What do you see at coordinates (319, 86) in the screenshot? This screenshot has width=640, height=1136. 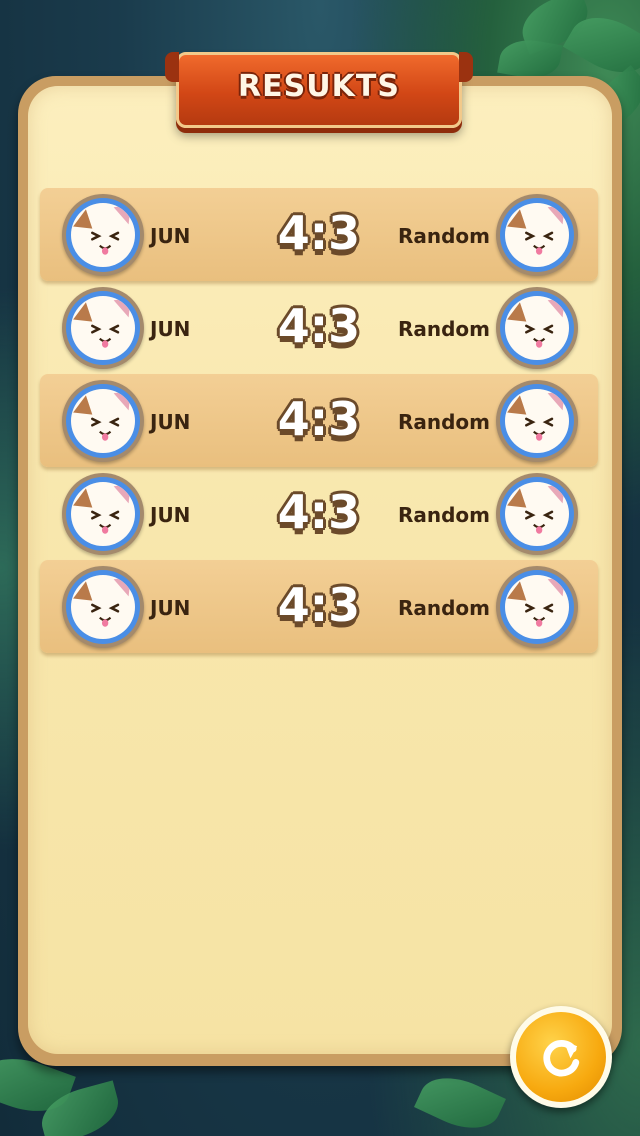 I see `page-title: RESUKTS` at bounding box center [319, 86].